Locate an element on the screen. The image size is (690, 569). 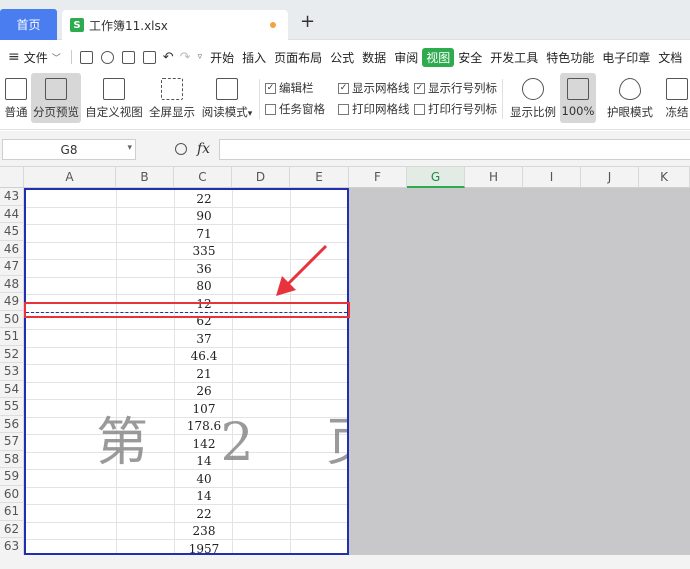
search-icon is located at coordinates (181, 149).